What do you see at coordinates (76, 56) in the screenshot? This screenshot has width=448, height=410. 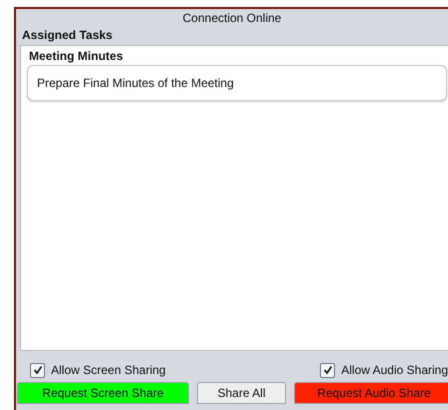 I see `task-group-title: Meeting Minutes` at bounding box center [76, 56].